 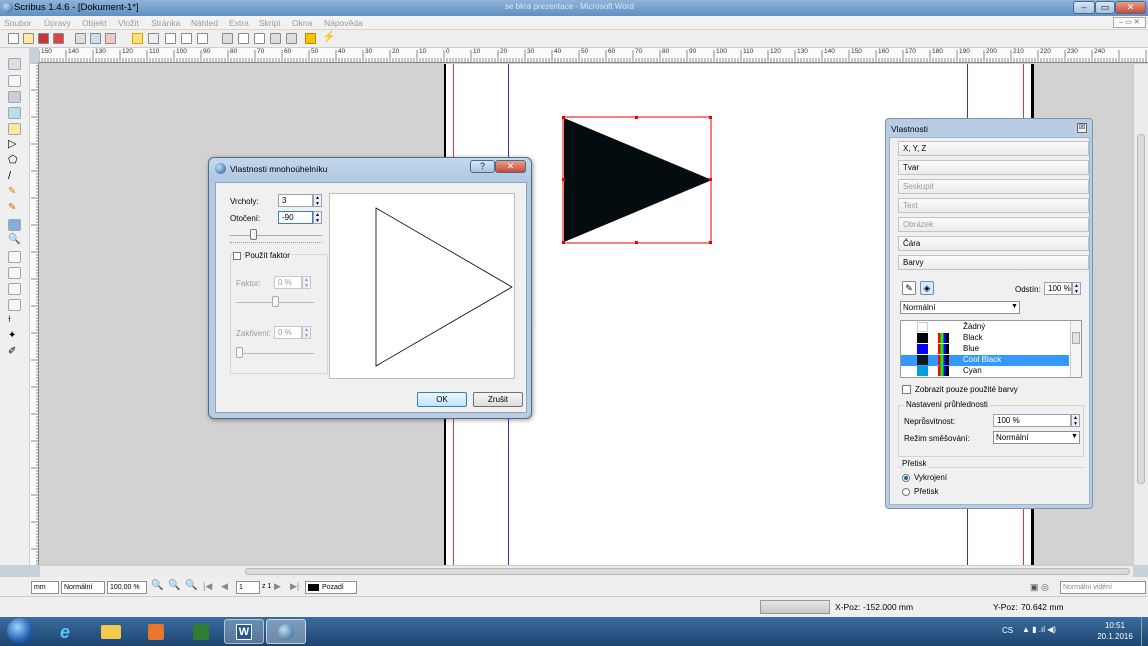 What do you see at coordinates (906, 492) in the screenshot?
I see `overprint-radio` at bounding box center [906, 492].